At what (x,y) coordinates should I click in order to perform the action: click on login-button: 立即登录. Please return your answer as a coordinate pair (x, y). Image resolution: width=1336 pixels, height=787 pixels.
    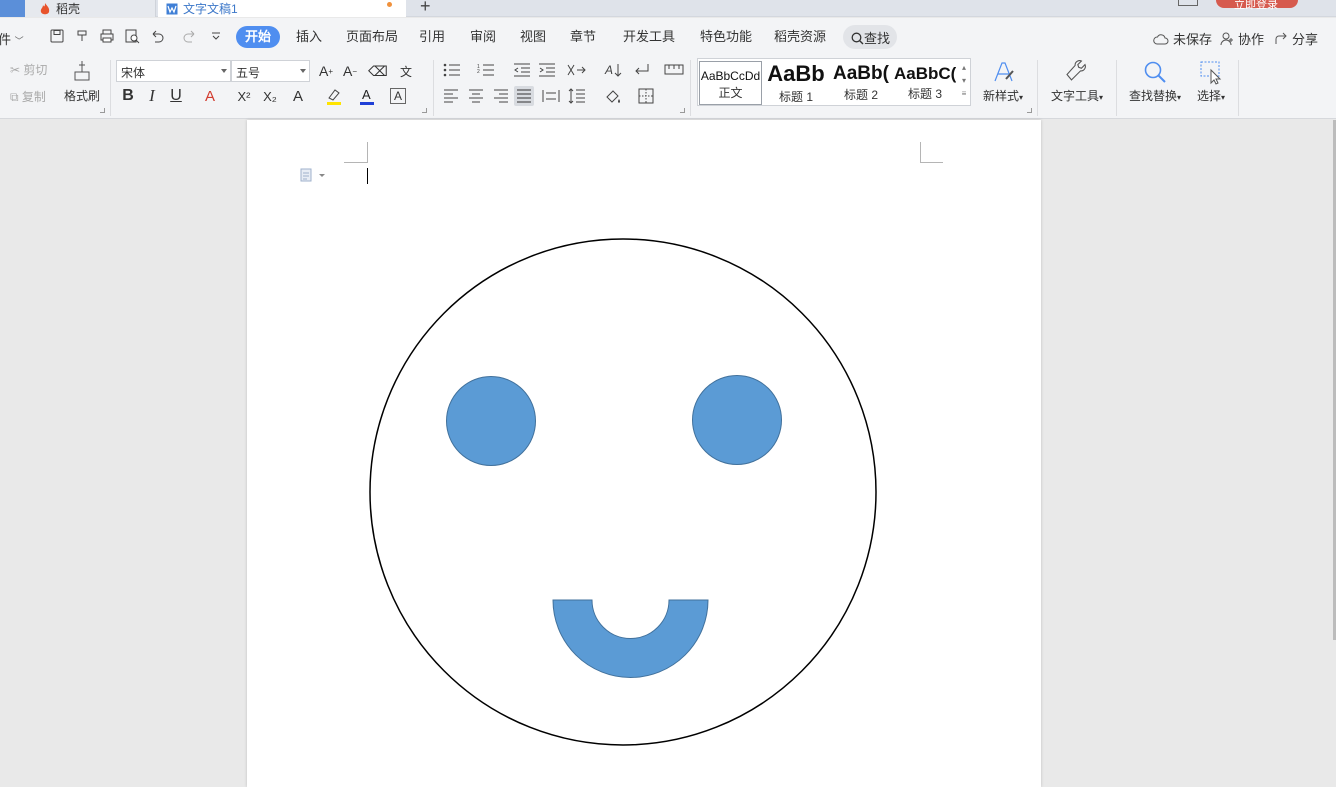
    Looking at the image, I should click on (1257, 5).